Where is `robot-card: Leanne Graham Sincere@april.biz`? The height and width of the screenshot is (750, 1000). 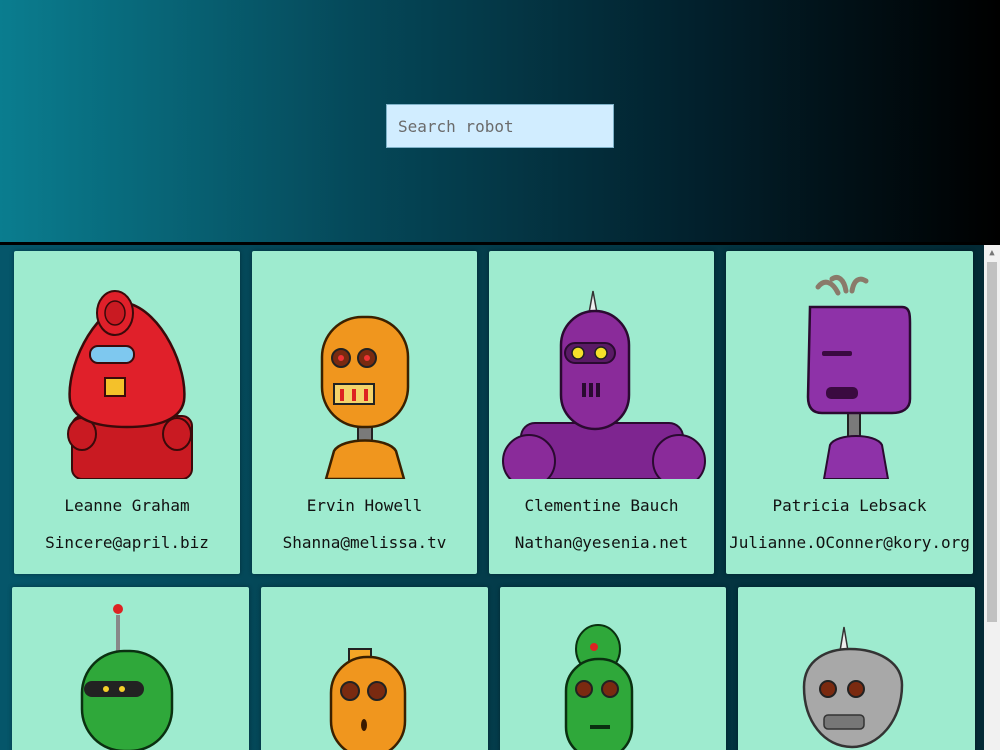
robot-card: Leanne Graham Sincere@april.biz is located at coordinates (127, 412).